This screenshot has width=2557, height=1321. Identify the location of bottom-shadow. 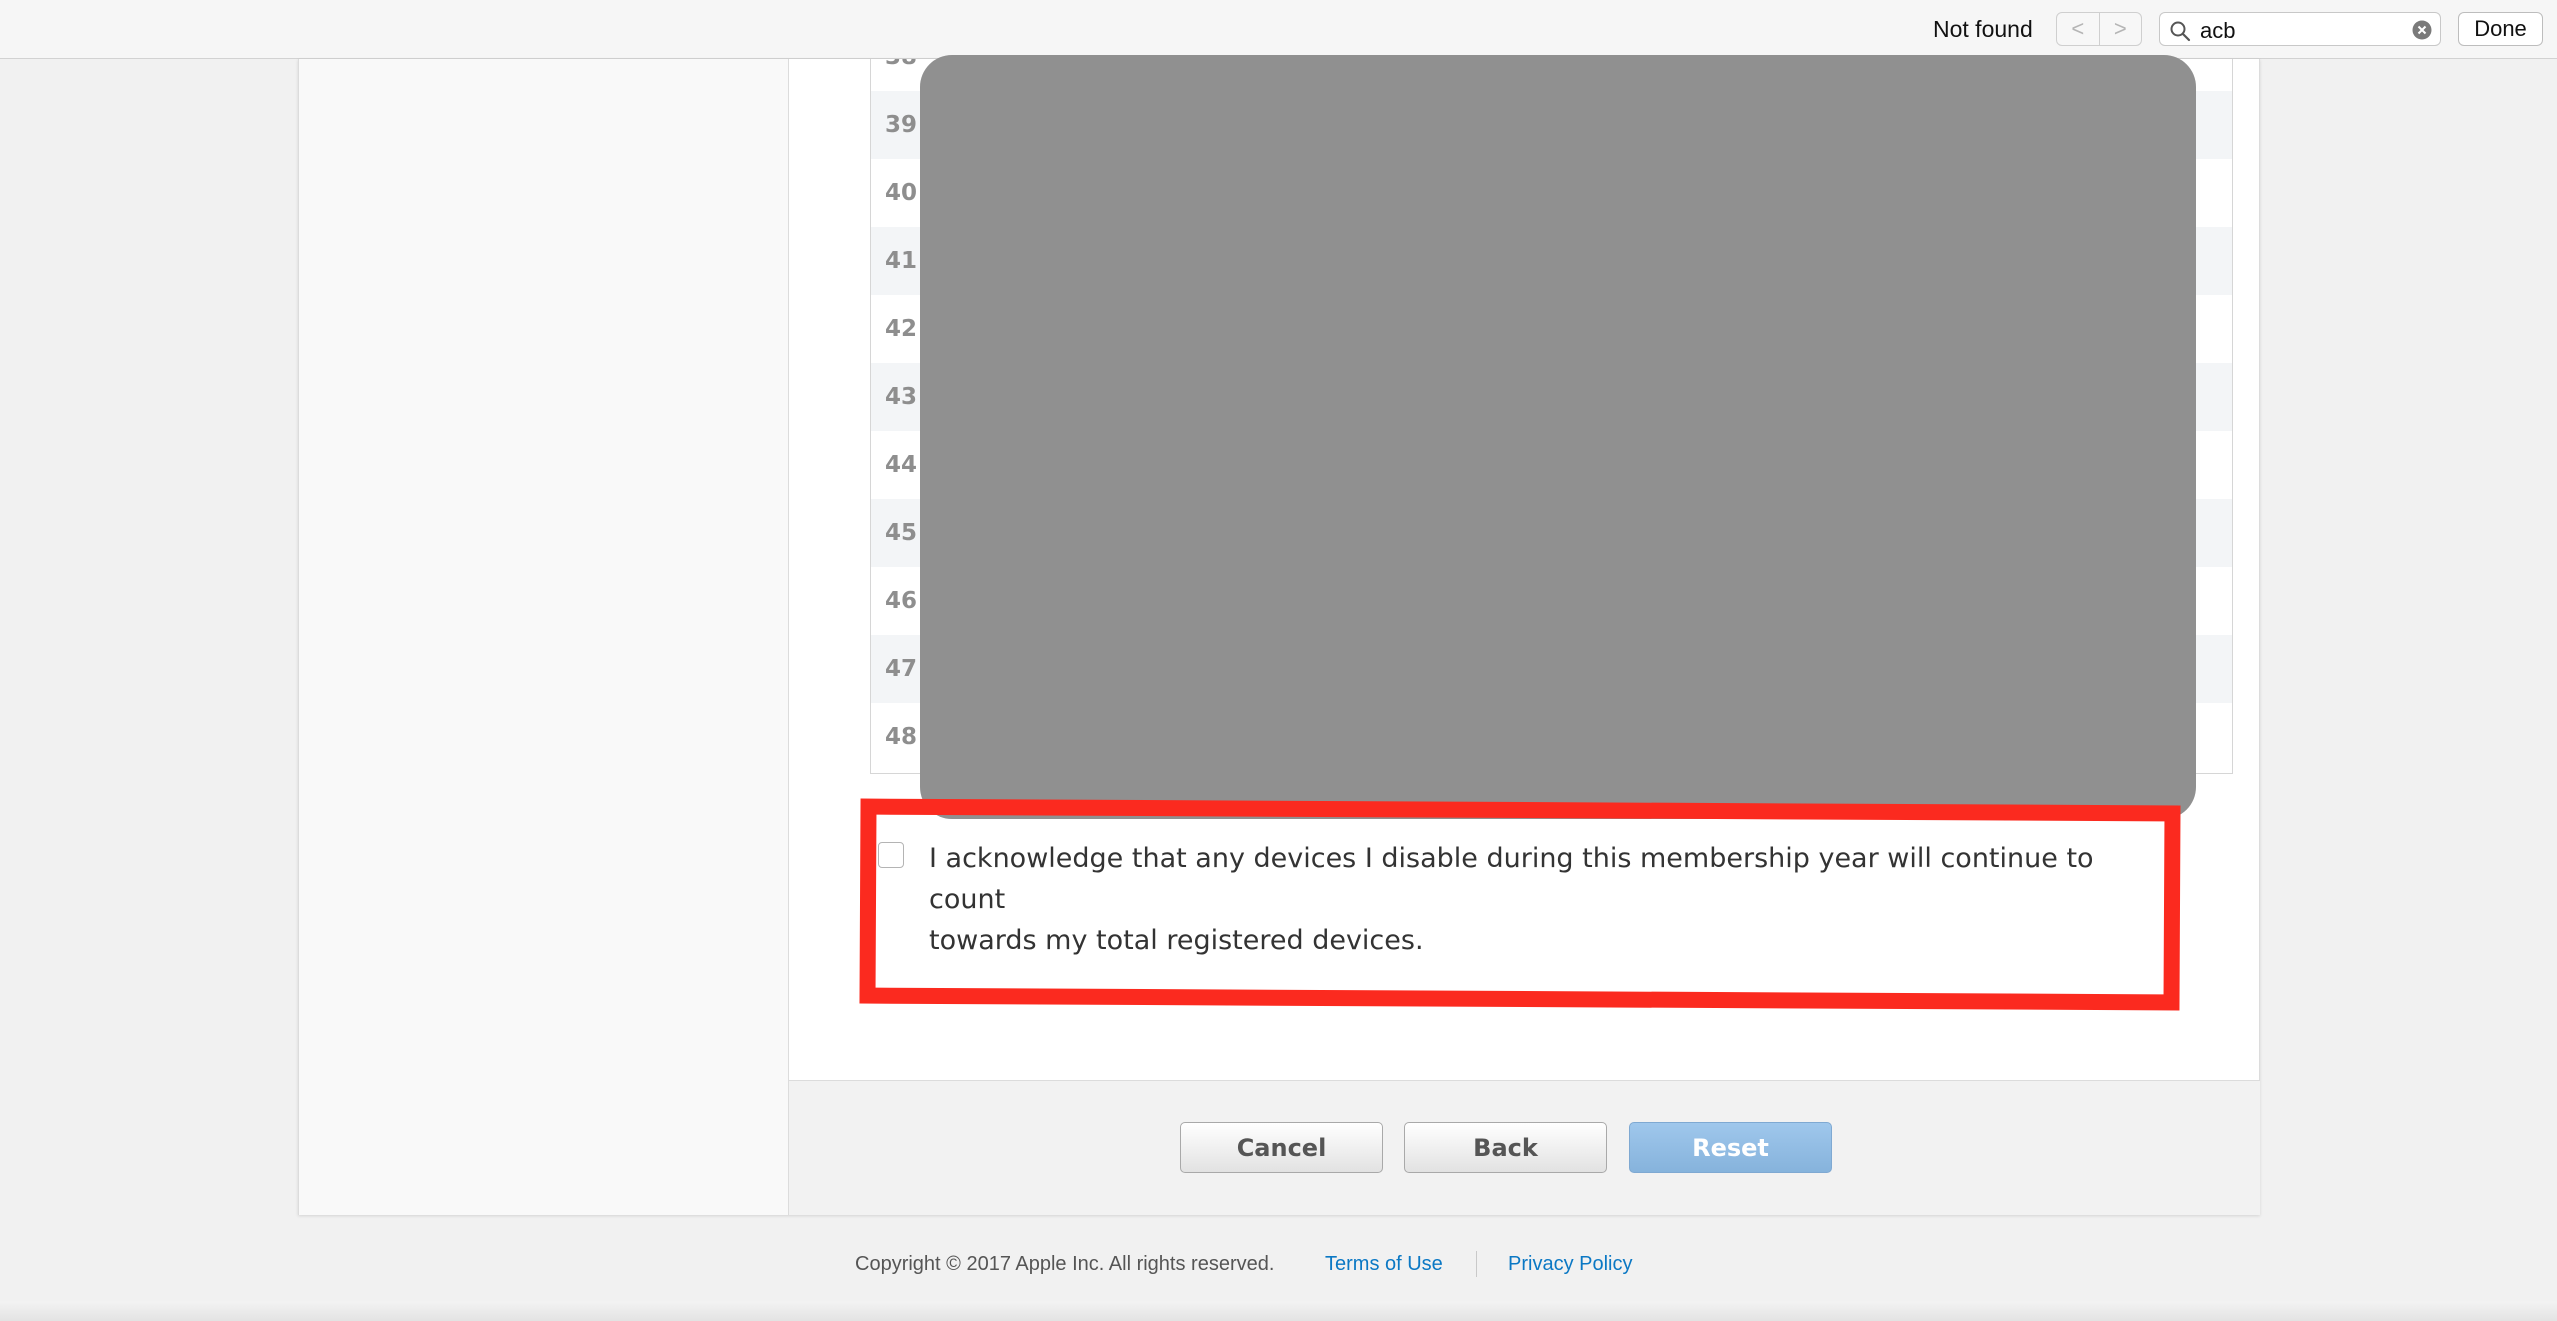
(1278, 1311).